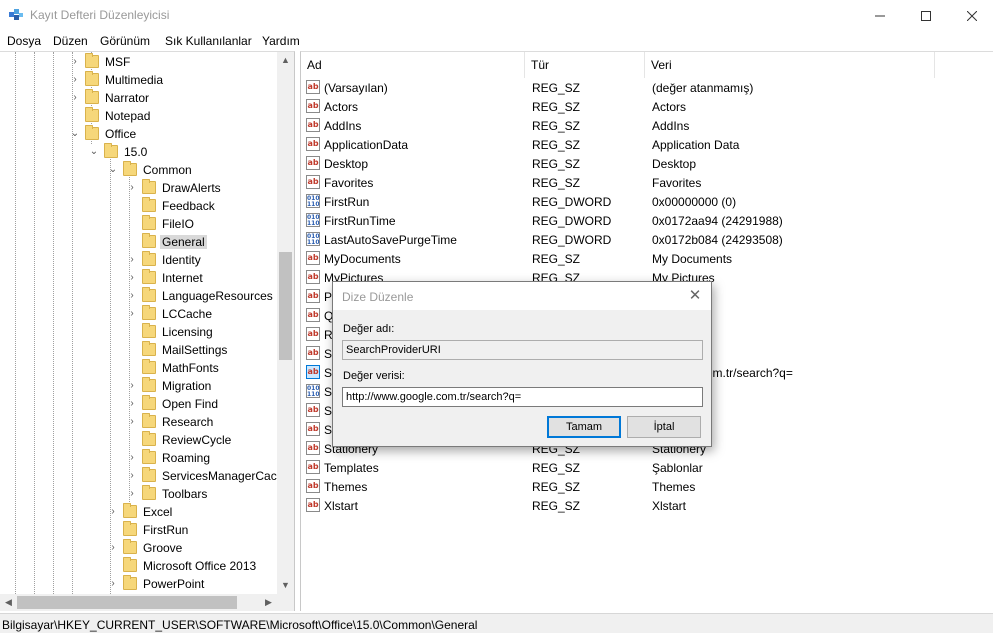 The width and height of the screenshot is (993, 633). What do you see at coordinates (647, 182) in the screenshot?
I see `value-row: ab Favorites REG_SZ Favorites` at bounding box center [647, 182].